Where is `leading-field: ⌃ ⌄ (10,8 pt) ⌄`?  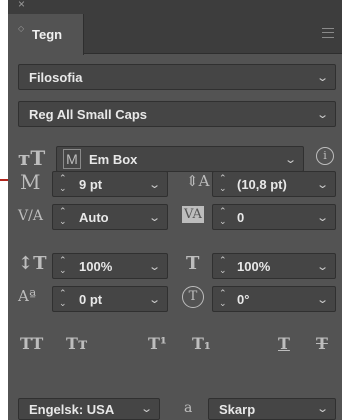 leading-field: ⌃ ⌄ (10,8 pt) ⌄ is located at coordinates (274, 184).